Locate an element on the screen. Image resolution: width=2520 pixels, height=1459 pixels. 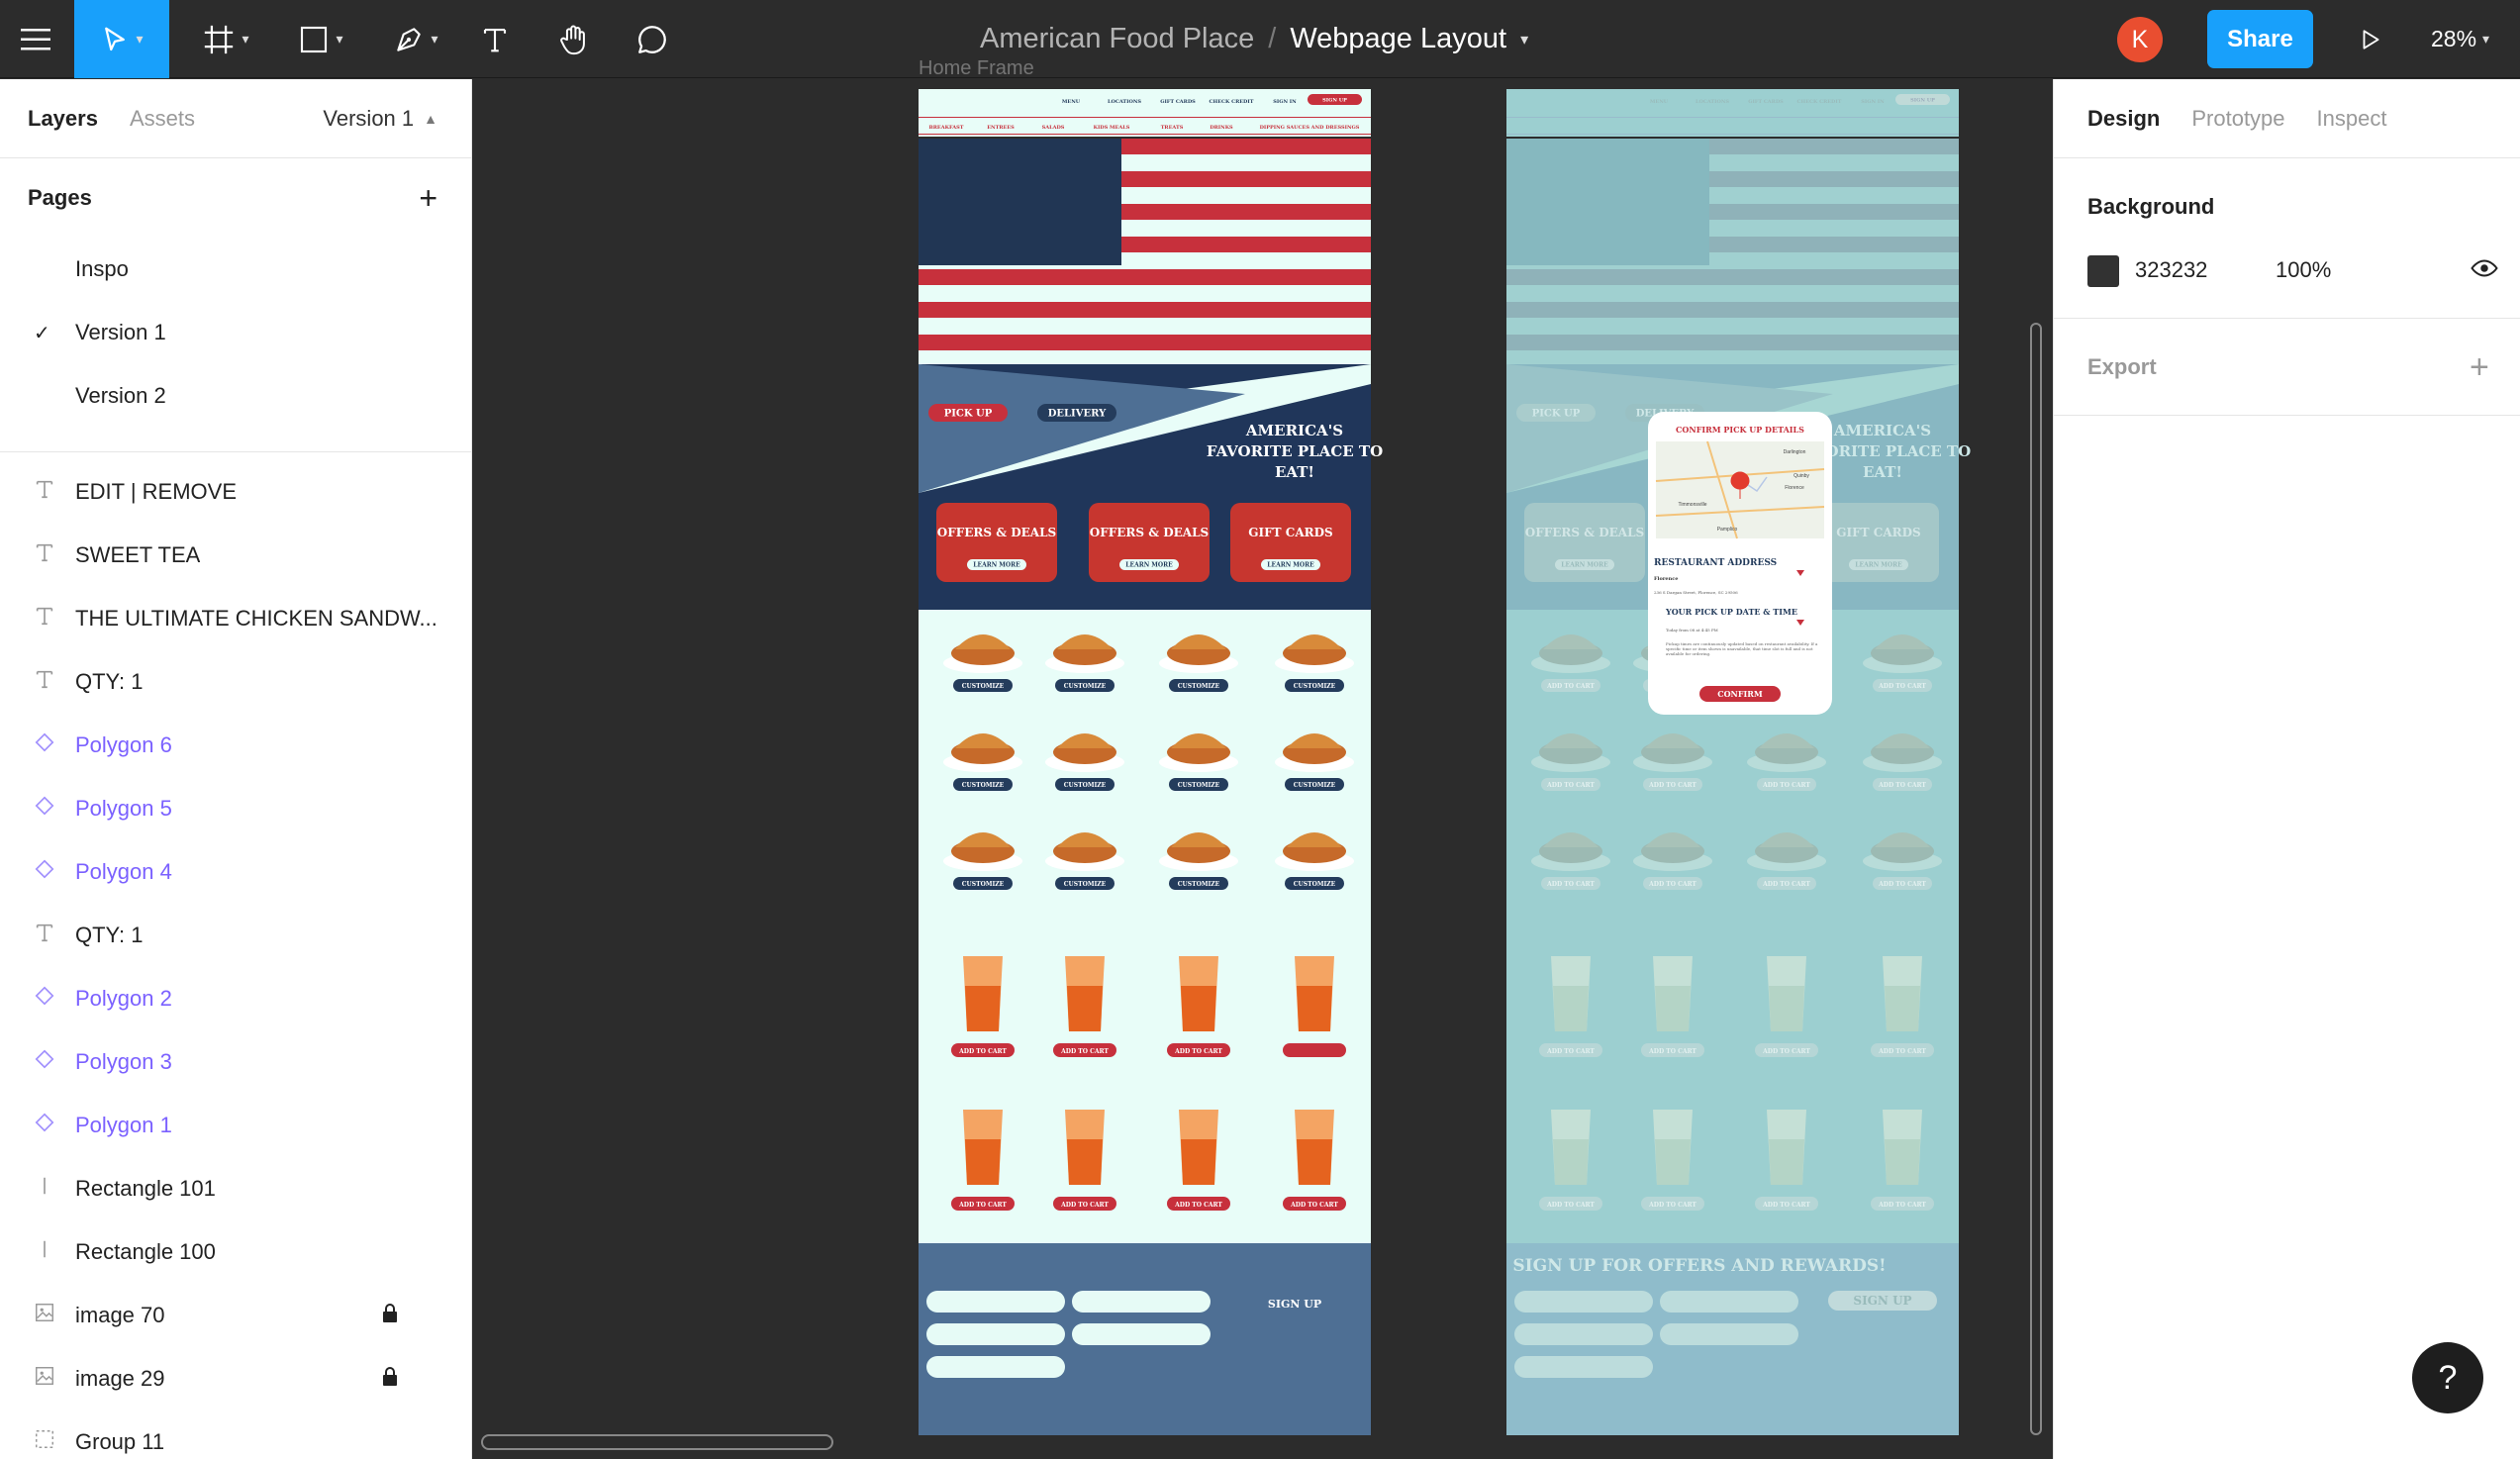
text-icon is located at coordinates (44, 493).